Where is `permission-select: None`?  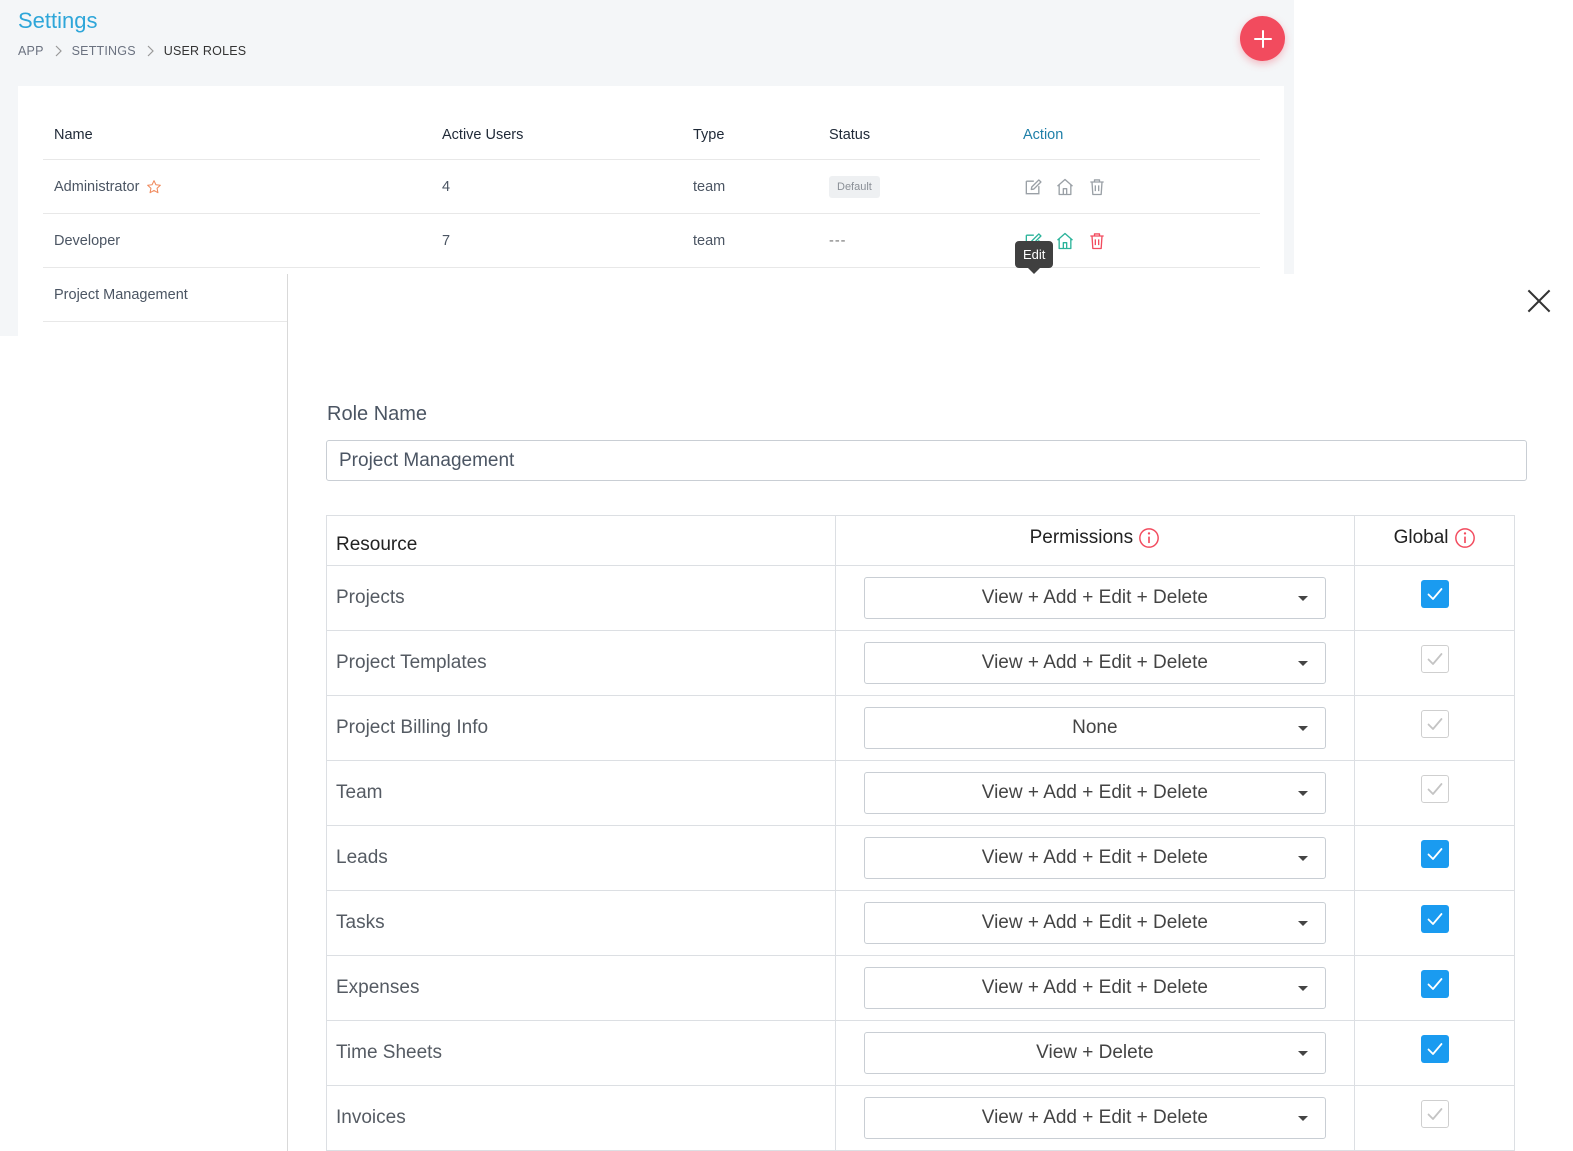
permission-select: None is located at coordinates (1094, 728).